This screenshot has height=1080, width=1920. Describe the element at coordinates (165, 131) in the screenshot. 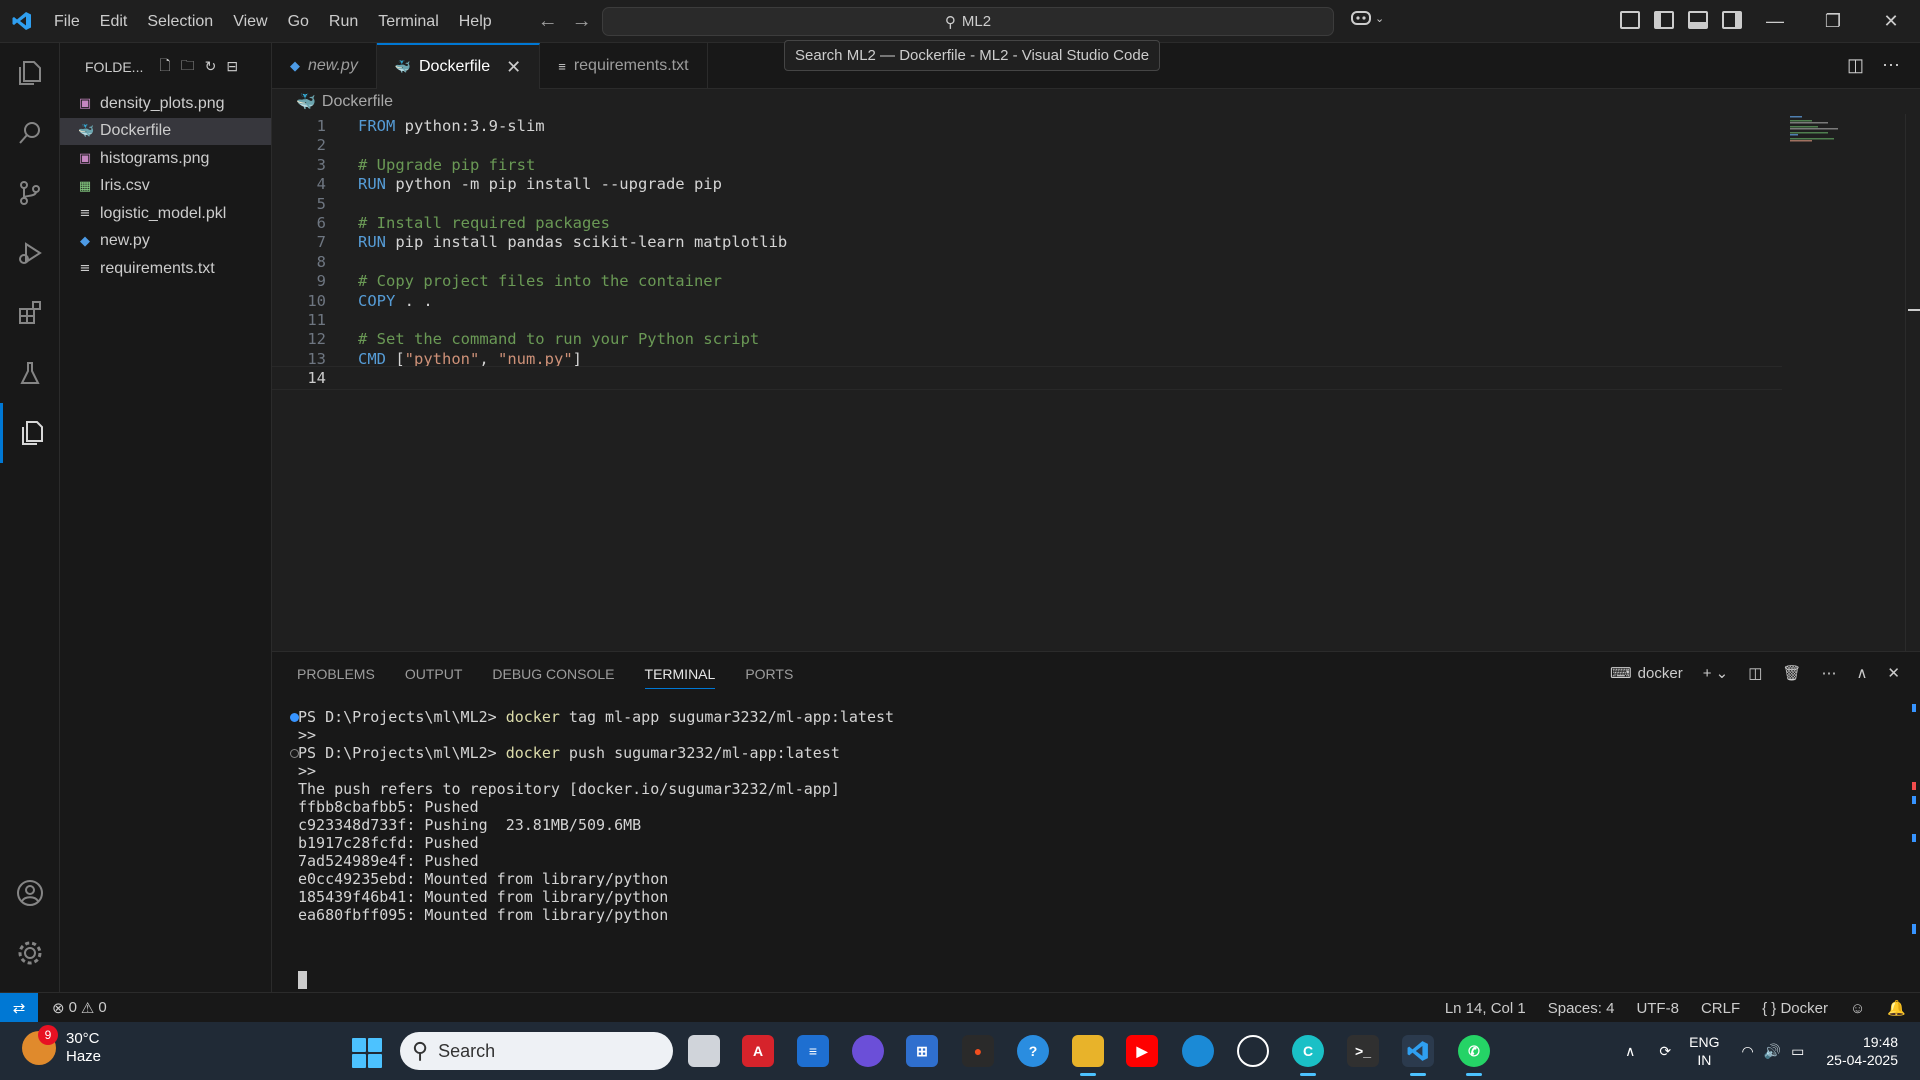

I see `file-item: 🐳 Dockerfile` at that location.